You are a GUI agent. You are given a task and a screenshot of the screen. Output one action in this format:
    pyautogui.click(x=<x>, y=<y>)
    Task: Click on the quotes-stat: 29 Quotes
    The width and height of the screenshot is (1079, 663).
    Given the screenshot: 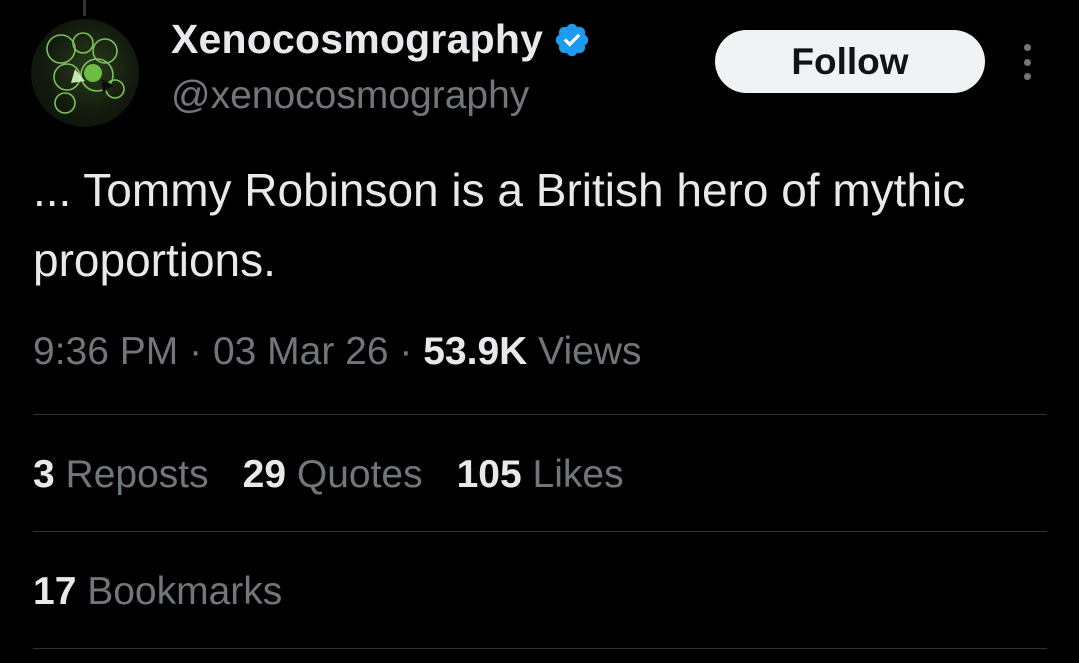 What is the action you would take?
    pyautogui.click(x=333, y=475)
    